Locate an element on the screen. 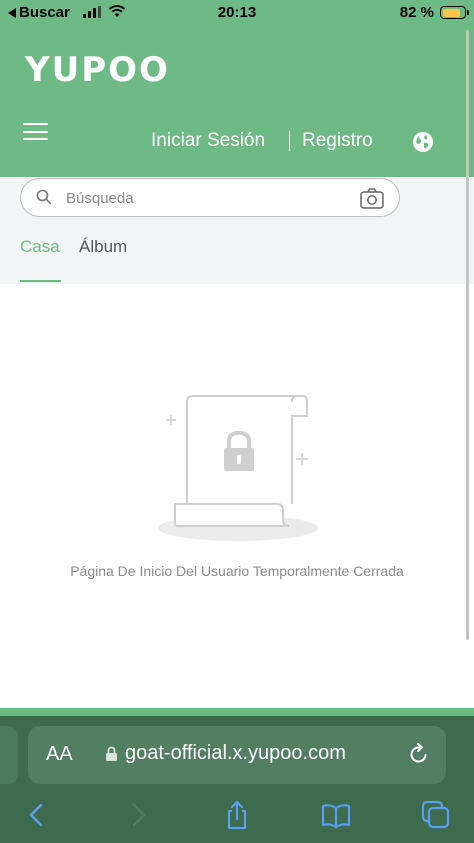 Image resolution: width=474 pixels, height=843 pixels. yupoo-logo: YUPOO is located at coordinates (97, 70).